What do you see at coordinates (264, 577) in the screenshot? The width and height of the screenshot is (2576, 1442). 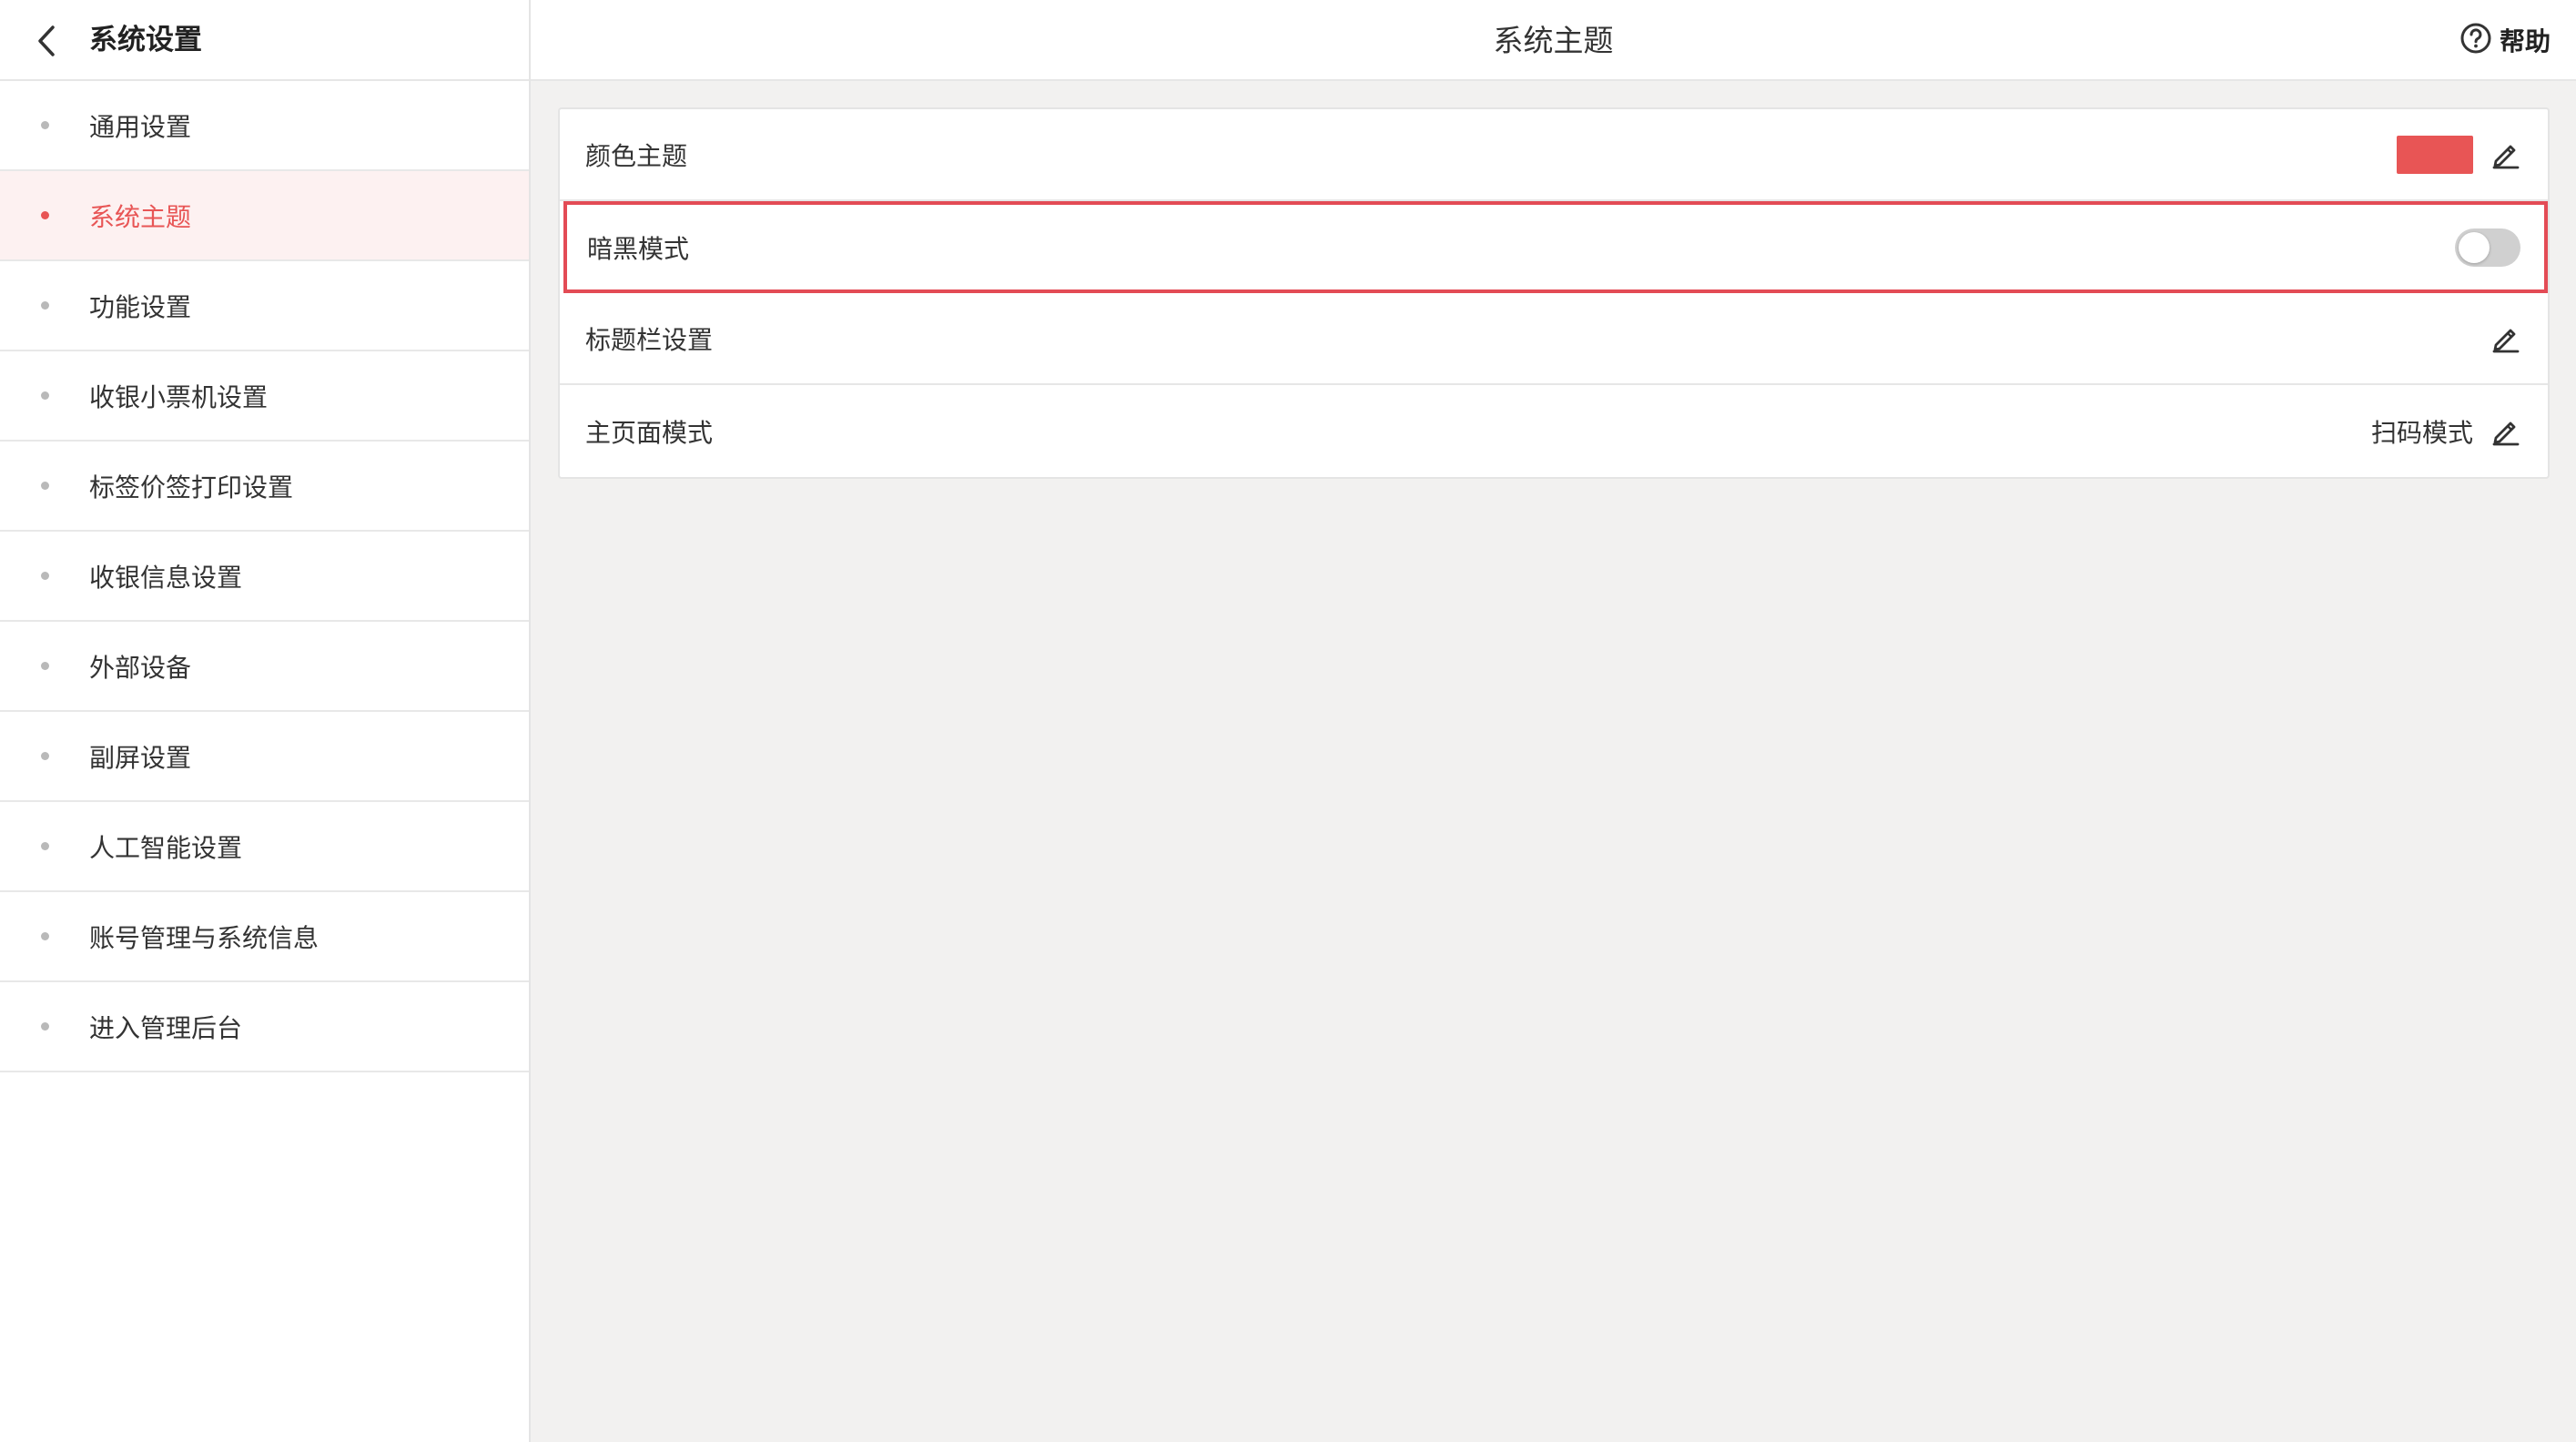 I see `sidebar-item-checkout-info: 收银信息设置` at bounding box center [264, 577].